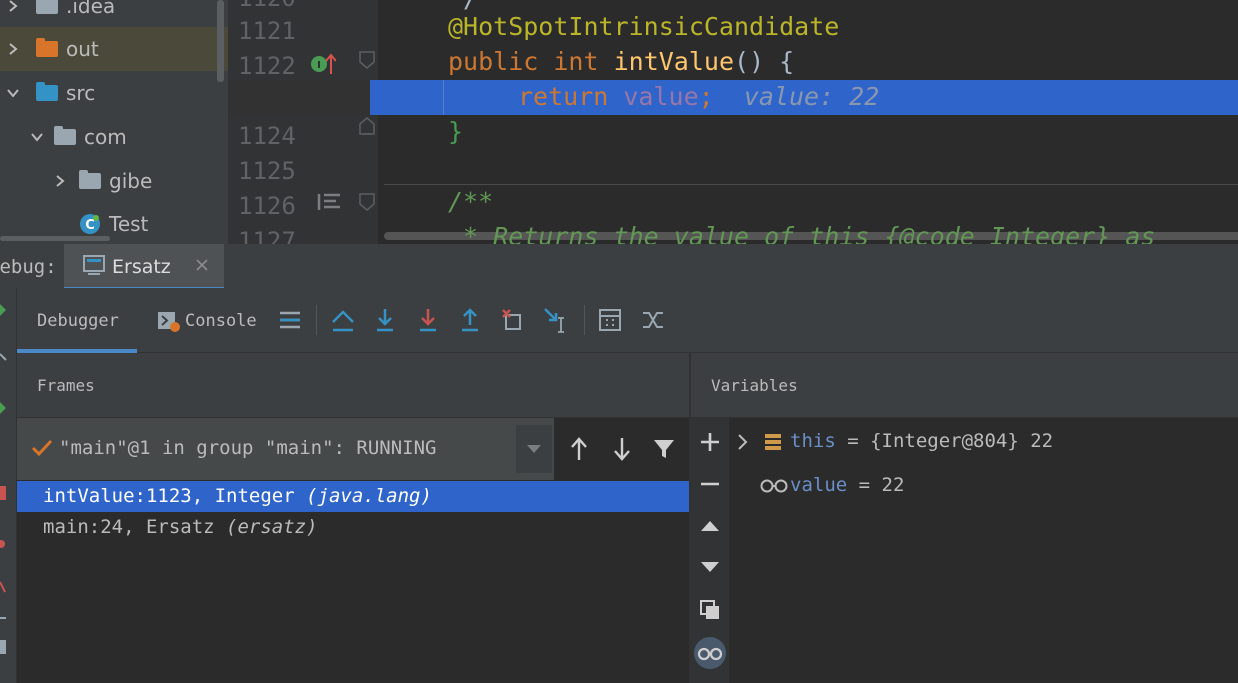  I want to click on frame-method: main:24, Ersatz, so click(135, 527).